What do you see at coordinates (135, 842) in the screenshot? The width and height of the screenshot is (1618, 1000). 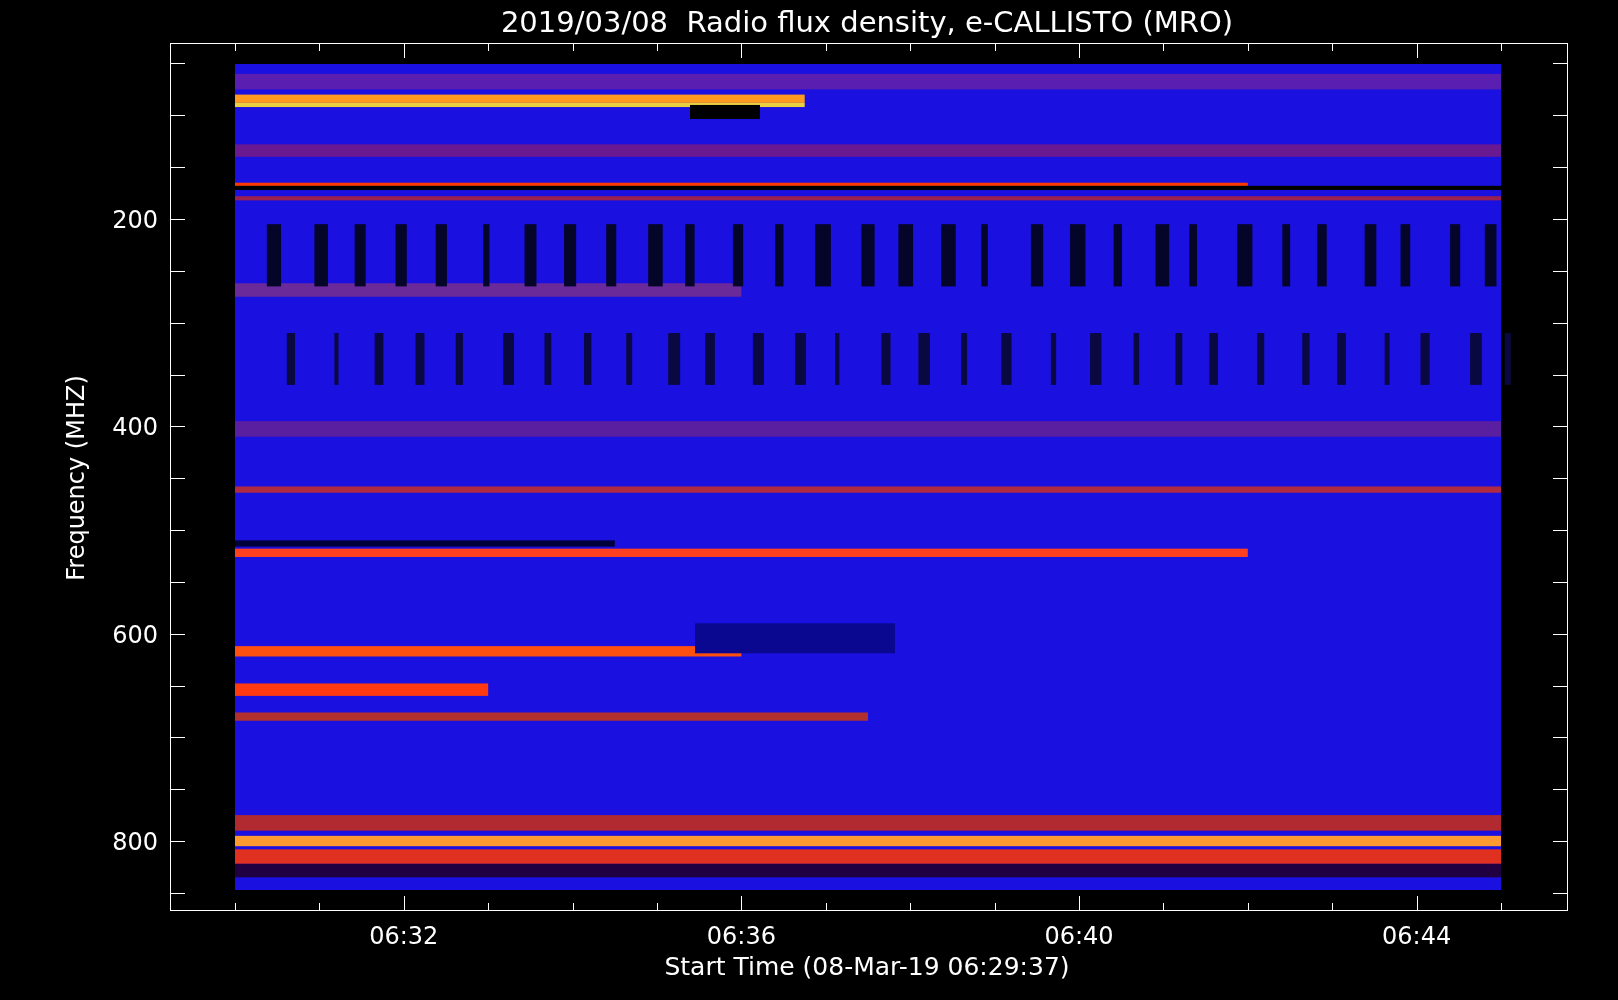 I see `y-tick-label: 800` at bounding box center [135, 842].